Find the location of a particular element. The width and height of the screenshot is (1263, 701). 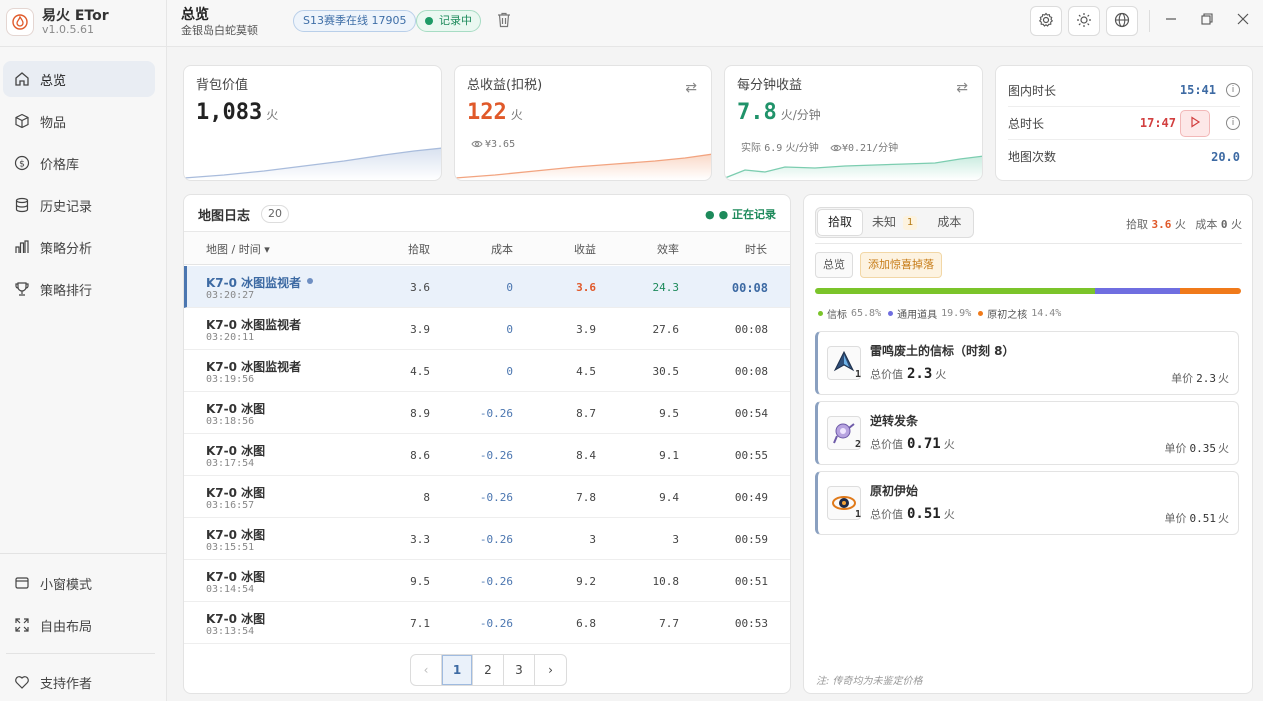

sidebar-item-items: 物品 is located at coordinates (79, 121).